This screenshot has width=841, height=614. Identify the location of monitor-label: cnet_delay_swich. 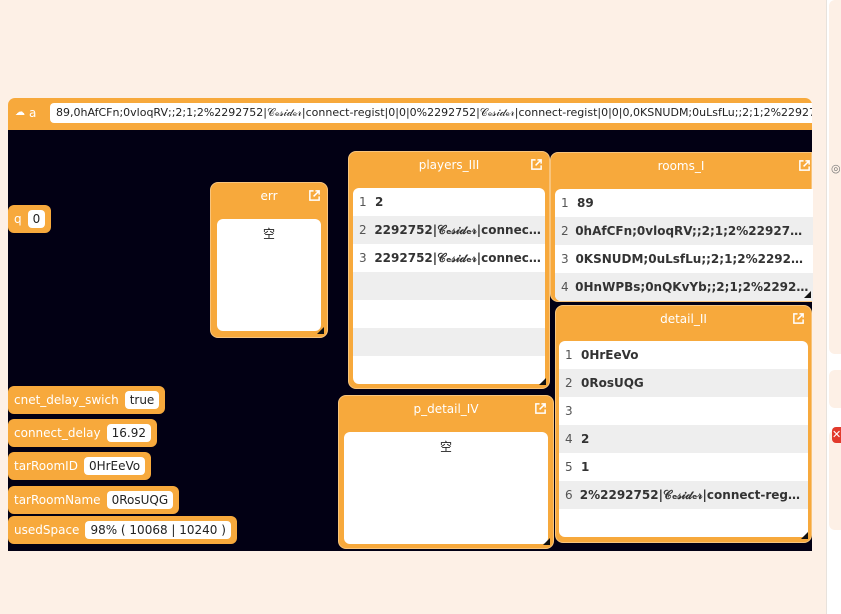
(66, 400).